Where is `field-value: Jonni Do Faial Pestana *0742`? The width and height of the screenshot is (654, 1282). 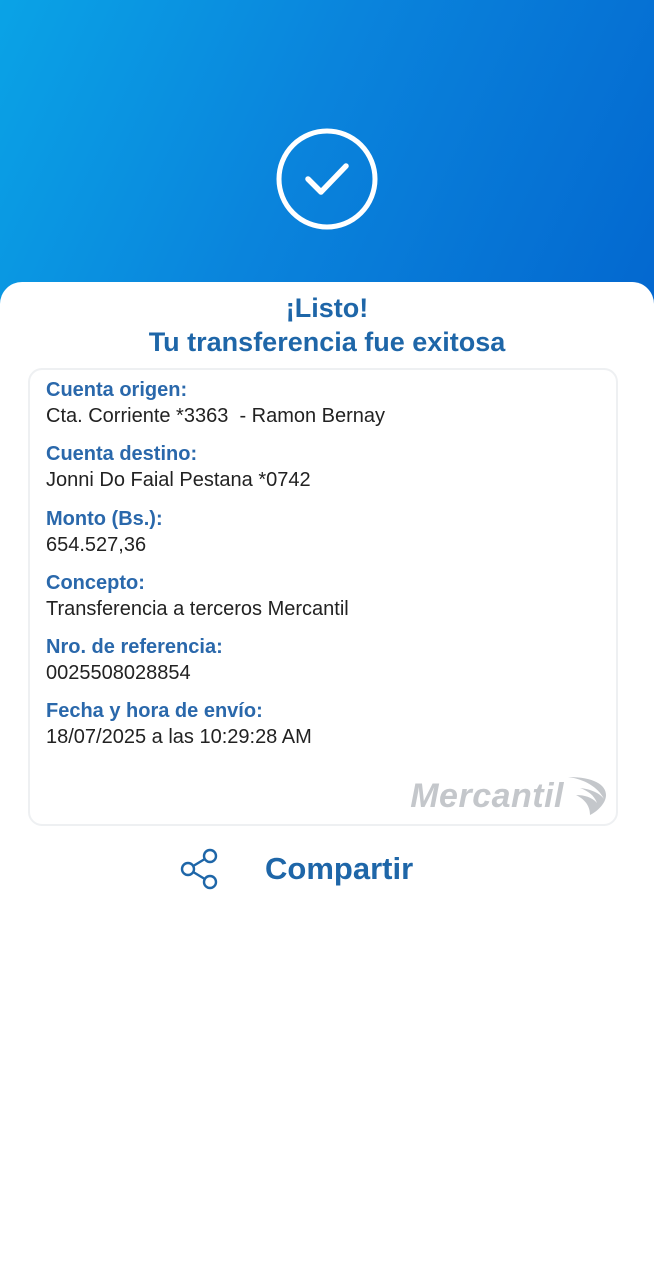
field-value: Jonni Do Faial Pestana *0742 is located at coordinates (178, 480).